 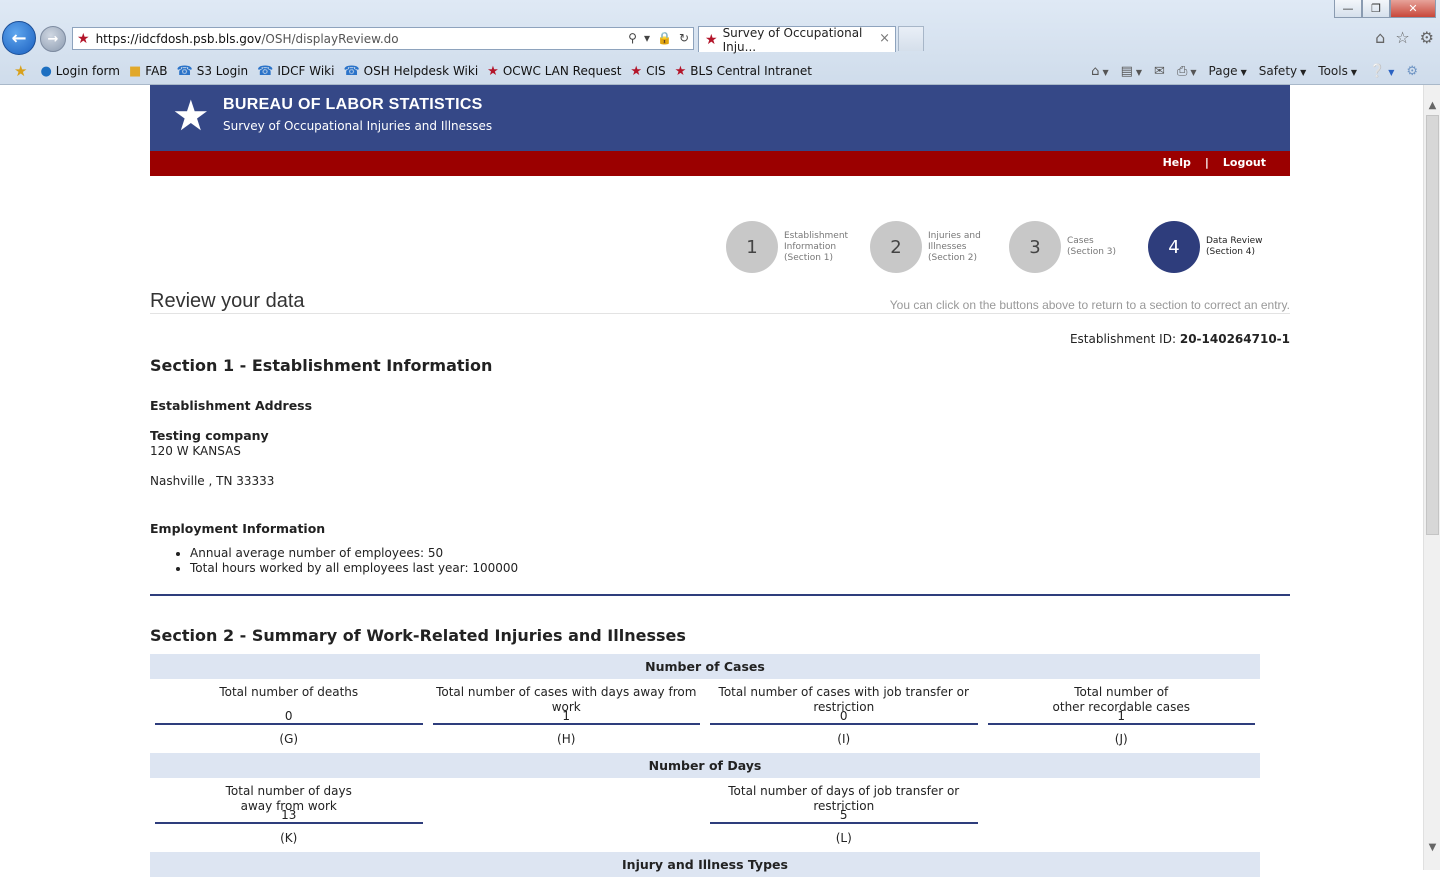 I want to click on arrow-right-icon: →, so click(x=53, y=39).